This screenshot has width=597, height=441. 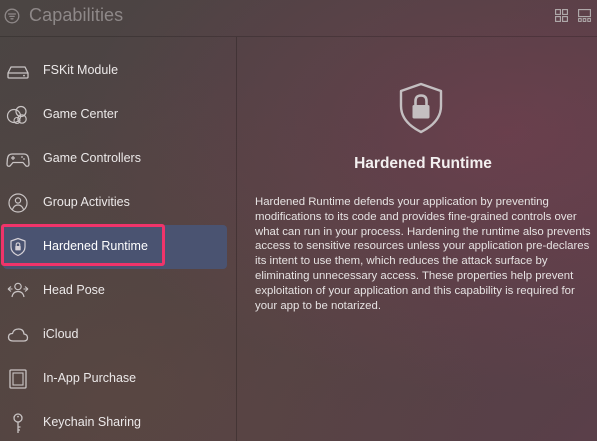 I want to click on sidebar-item-label: iCloud, so click(x=61, y=334).